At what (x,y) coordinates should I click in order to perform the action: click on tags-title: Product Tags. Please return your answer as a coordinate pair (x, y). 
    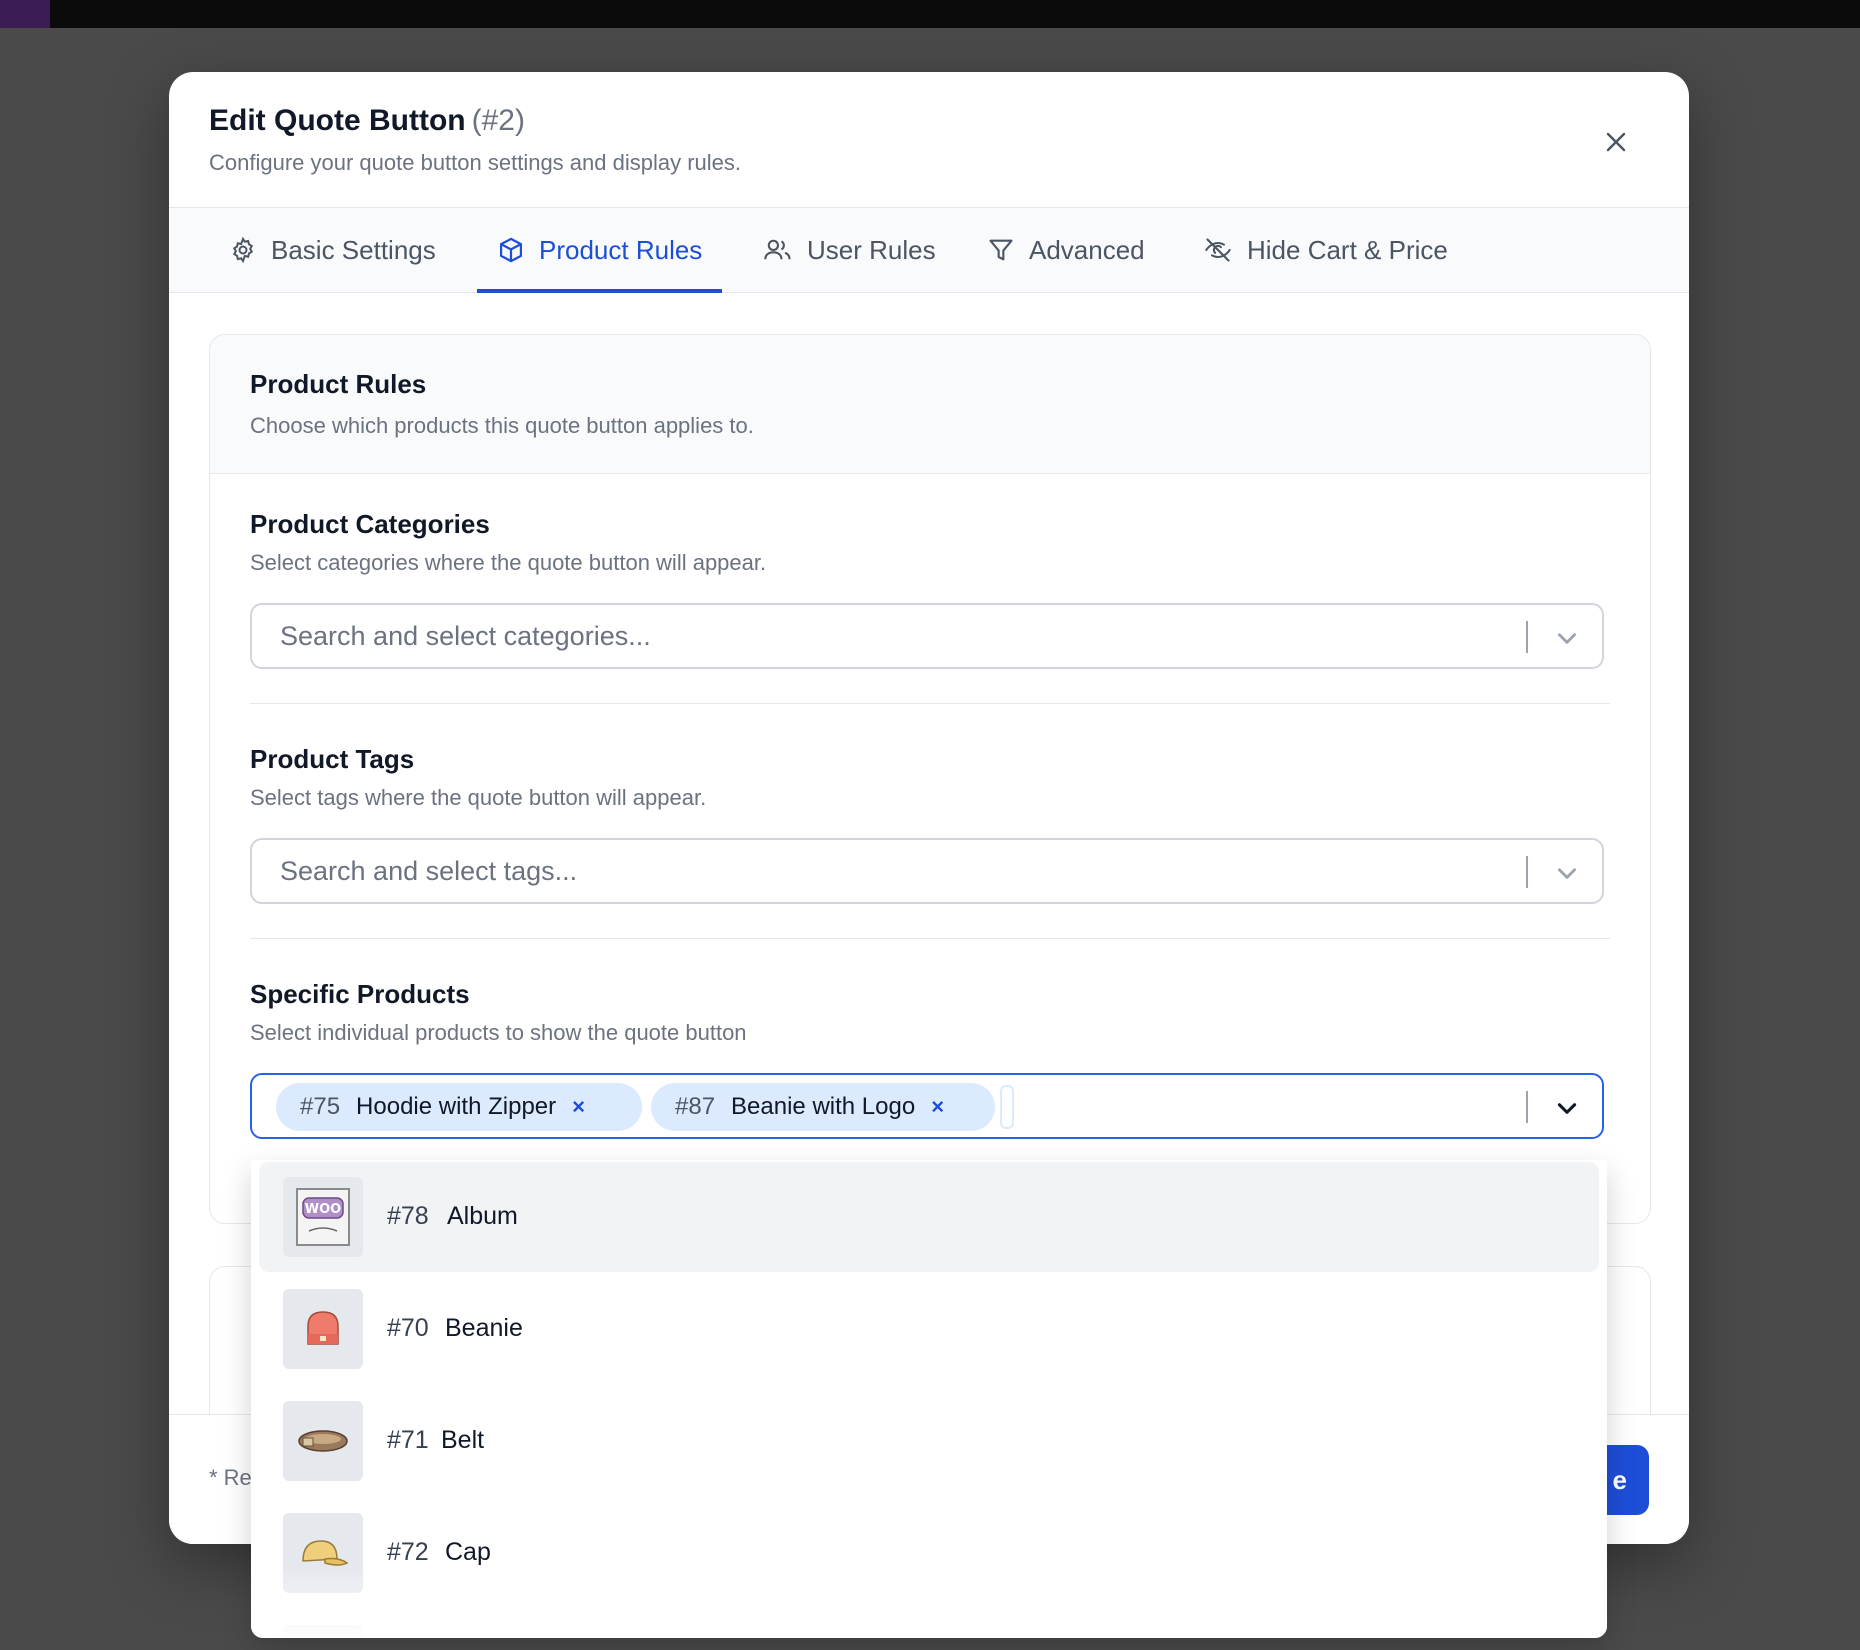
    Looking at the image, I should click on (332, 759).